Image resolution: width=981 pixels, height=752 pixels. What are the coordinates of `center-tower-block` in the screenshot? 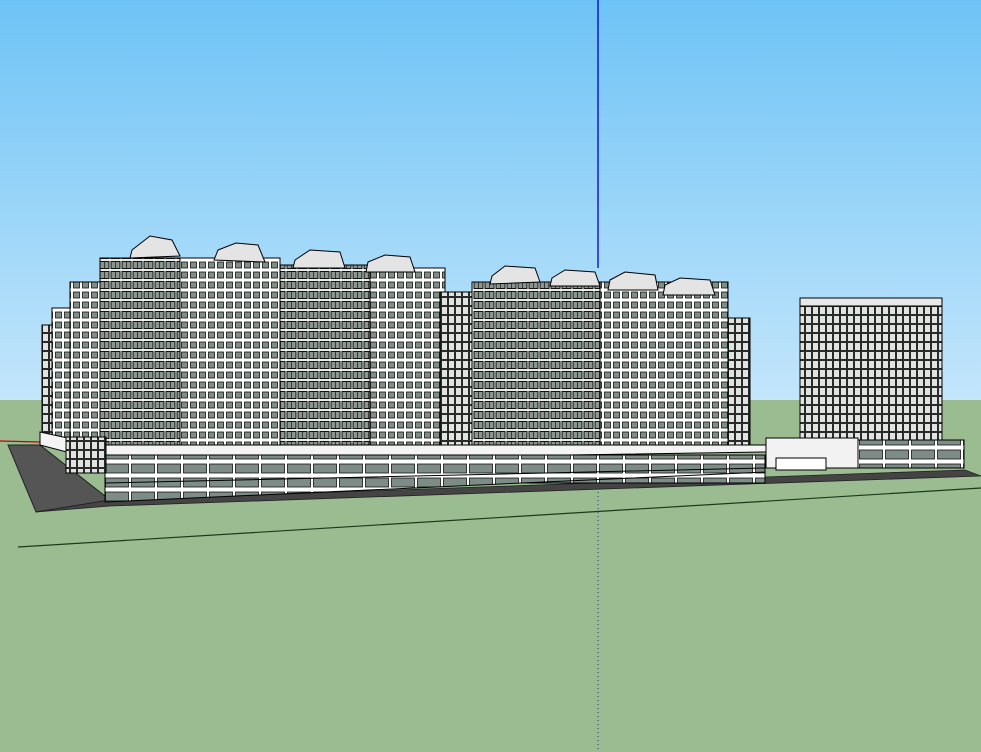 It's located at (611, 359).